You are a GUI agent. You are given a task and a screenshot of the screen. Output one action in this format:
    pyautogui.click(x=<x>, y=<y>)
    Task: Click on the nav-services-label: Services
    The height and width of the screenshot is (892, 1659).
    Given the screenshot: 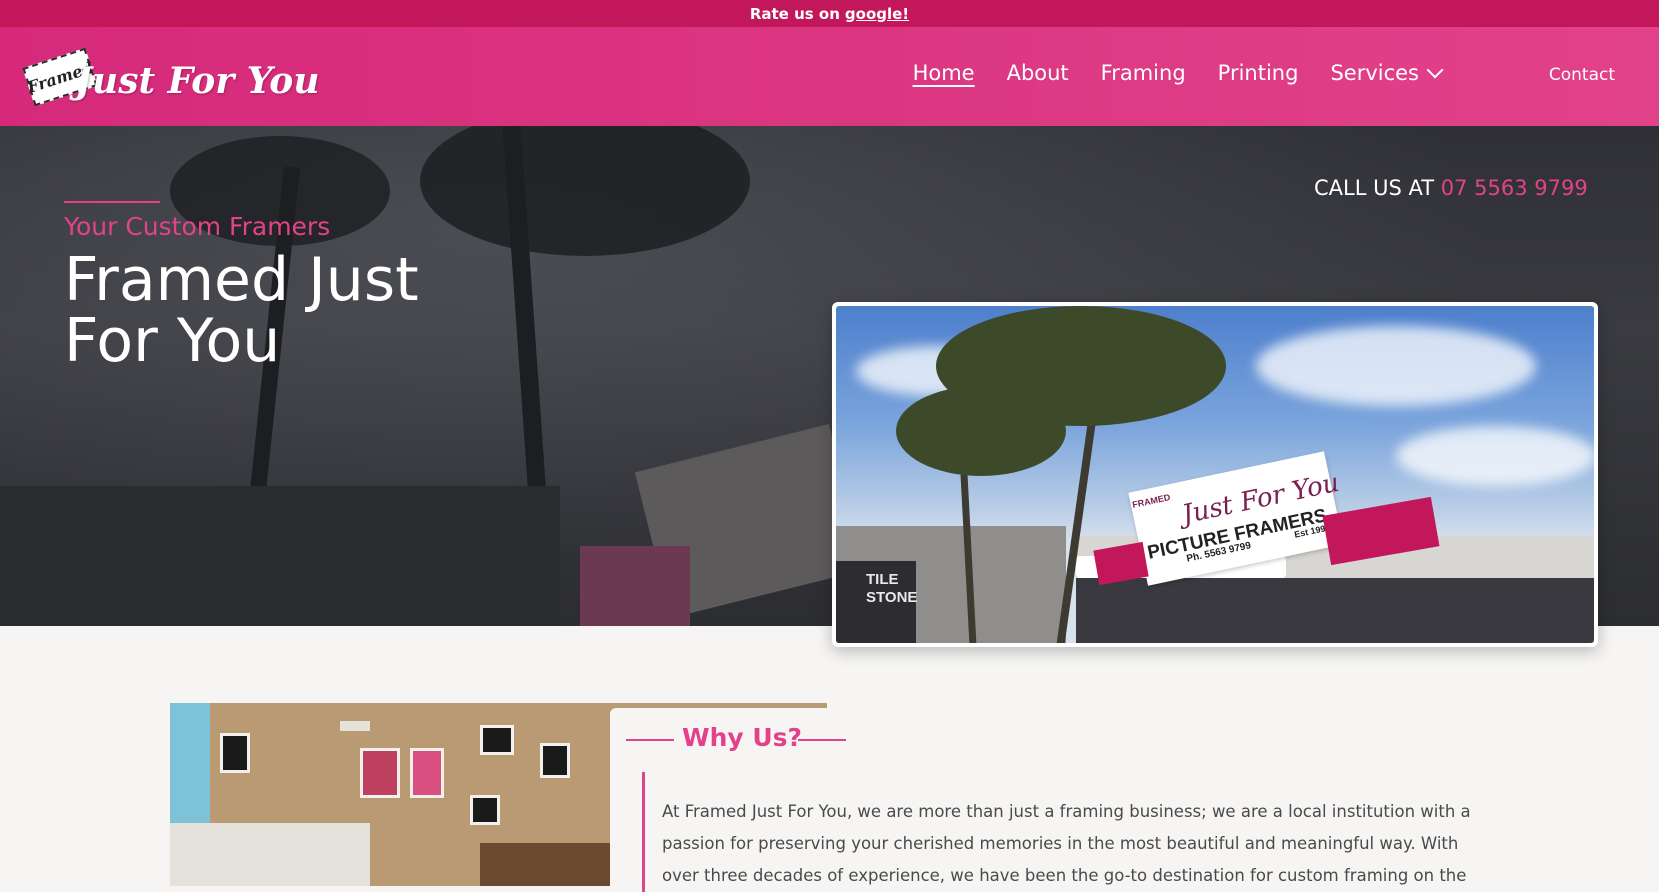 What is the action you would take?
    pyautogui.click(x=1374, y=73)
    